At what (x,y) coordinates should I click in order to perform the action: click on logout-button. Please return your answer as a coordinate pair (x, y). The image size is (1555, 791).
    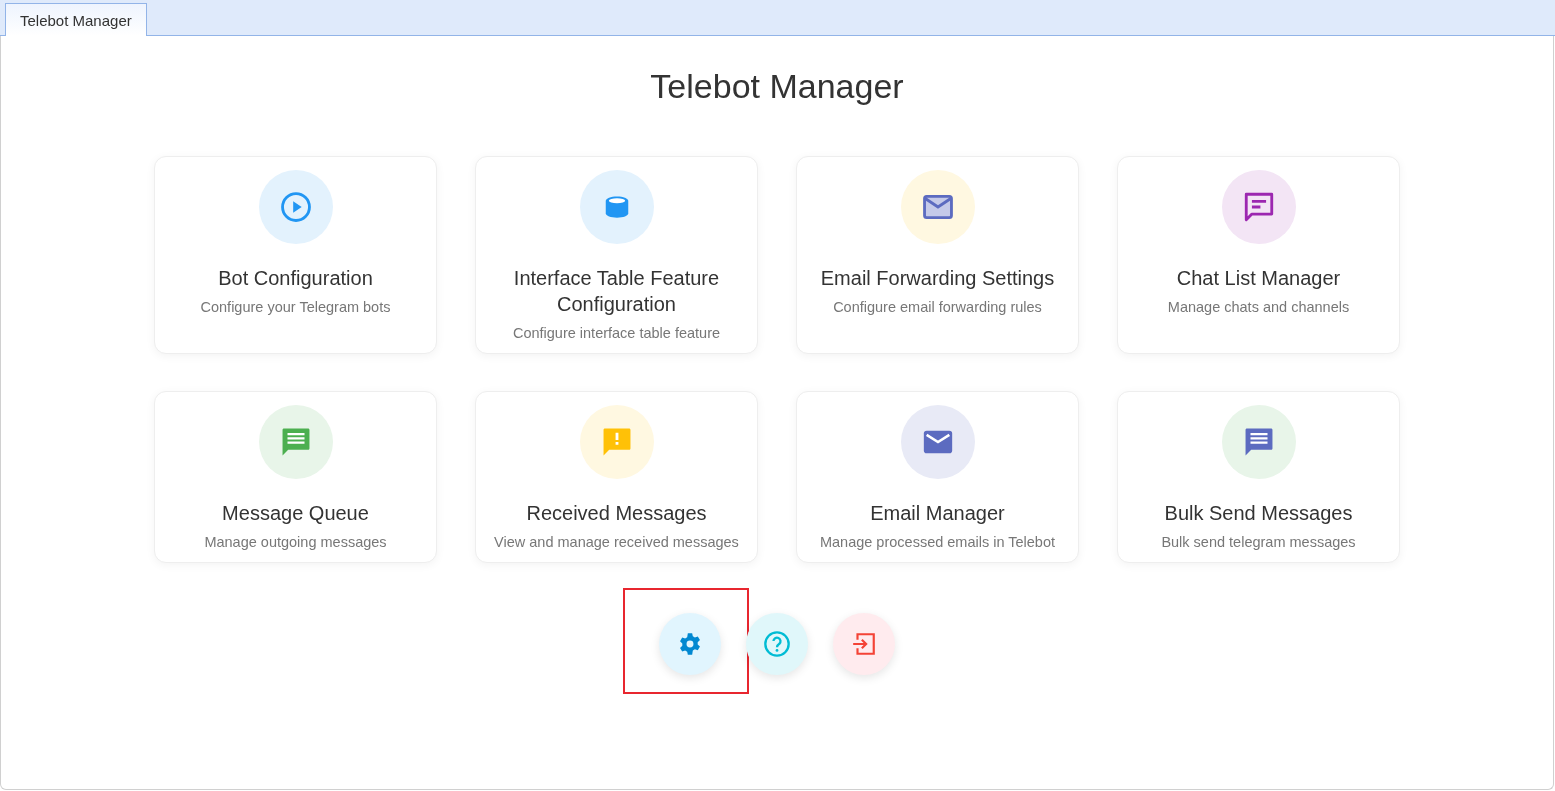
    Looking at the image, I should click on (864, 644).